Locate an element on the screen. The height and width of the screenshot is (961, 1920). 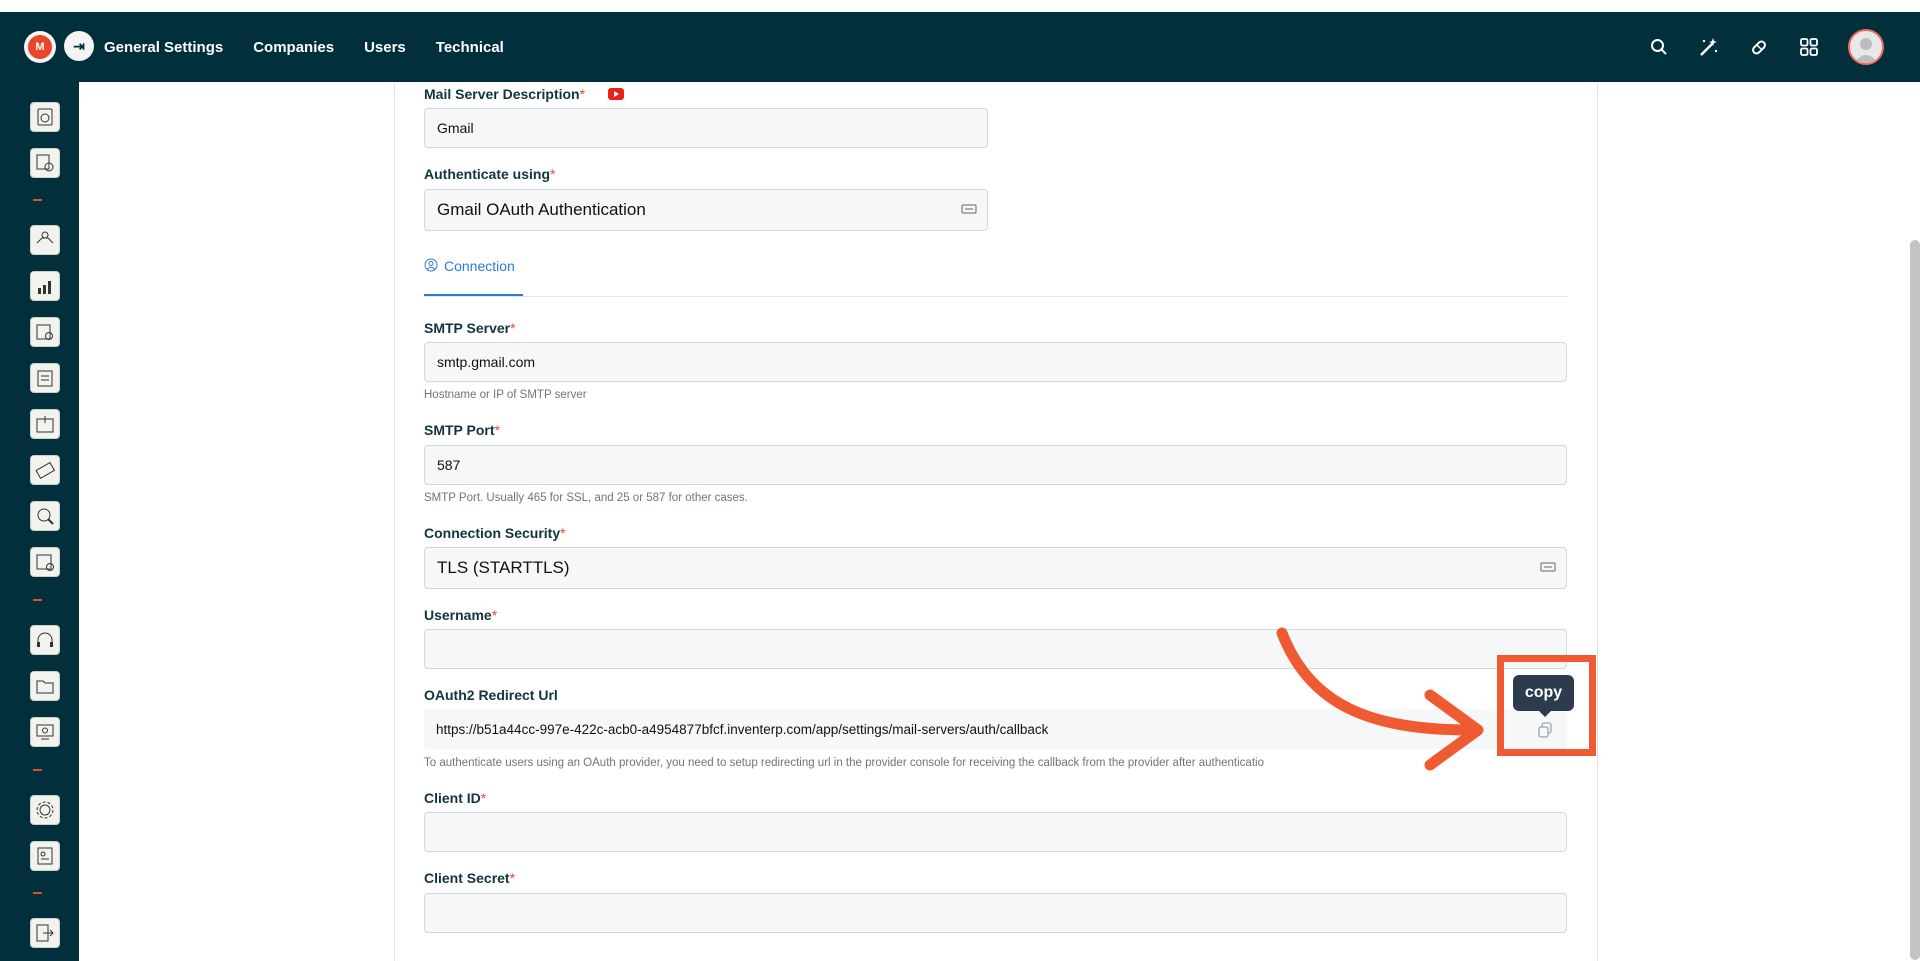
page-scrollbar is located at coordinates (1915, 600).